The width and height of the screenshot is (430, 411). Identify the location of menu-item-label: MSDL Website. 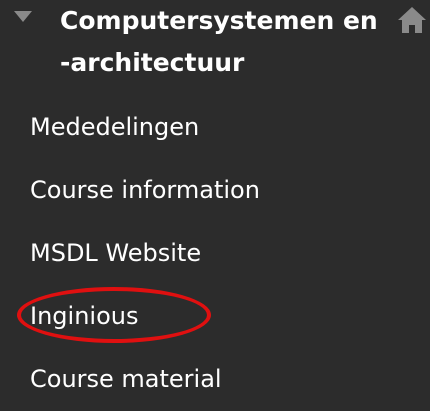
(116, 253).